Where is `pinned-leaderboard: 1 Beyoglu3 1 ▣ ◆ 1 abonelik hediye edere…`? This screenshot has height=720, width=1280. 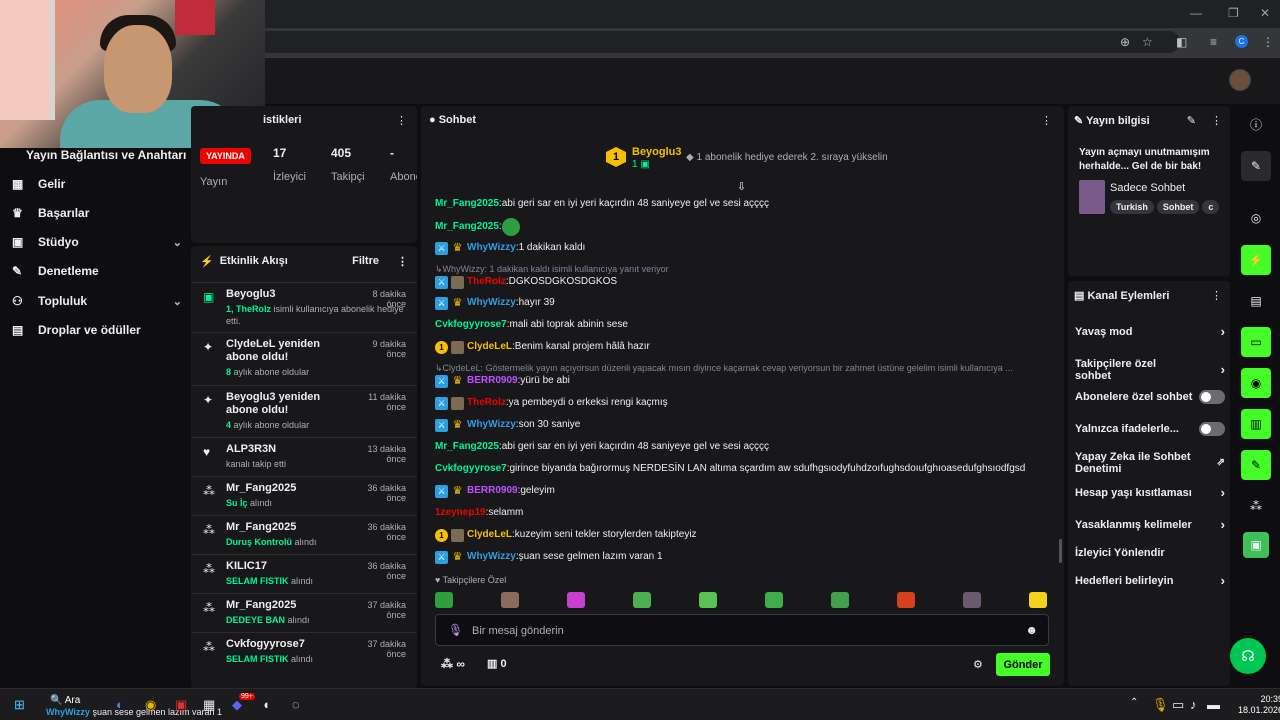
pinned-leaderboard: 1 Beyoglu3 1 ▣ ◆ 1 abonelik hediye edere… is located at coordinates (756, 162).